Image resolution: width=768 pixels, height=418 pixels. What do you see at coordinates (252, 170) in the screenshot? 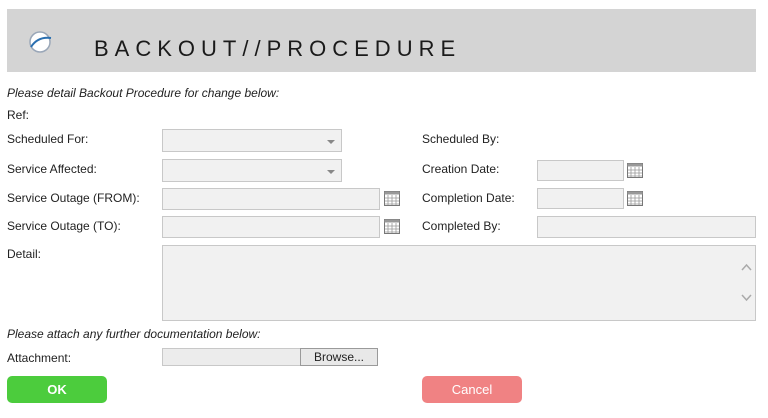
I see `service-affected-select` at bounding box center [252, 170].